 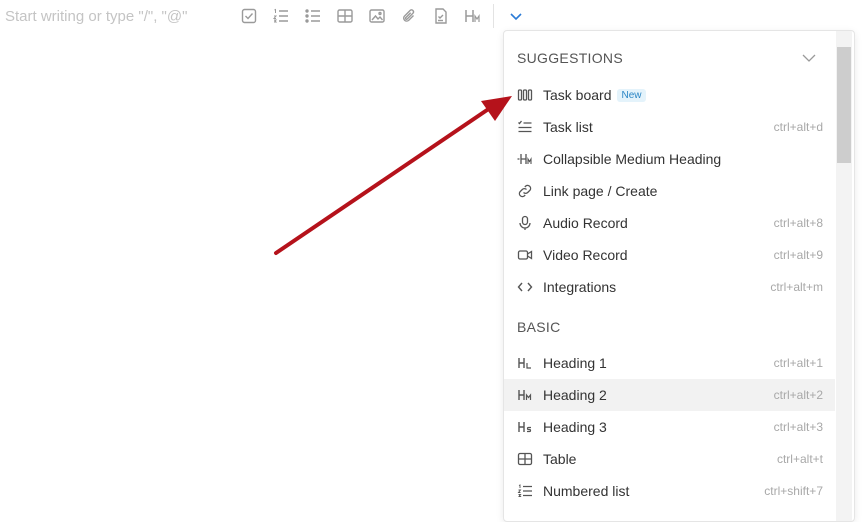 What do you see at coordinates (530, 255) in the screenshot?
I see `video-camera-icon` at bounding box center [530, 255].